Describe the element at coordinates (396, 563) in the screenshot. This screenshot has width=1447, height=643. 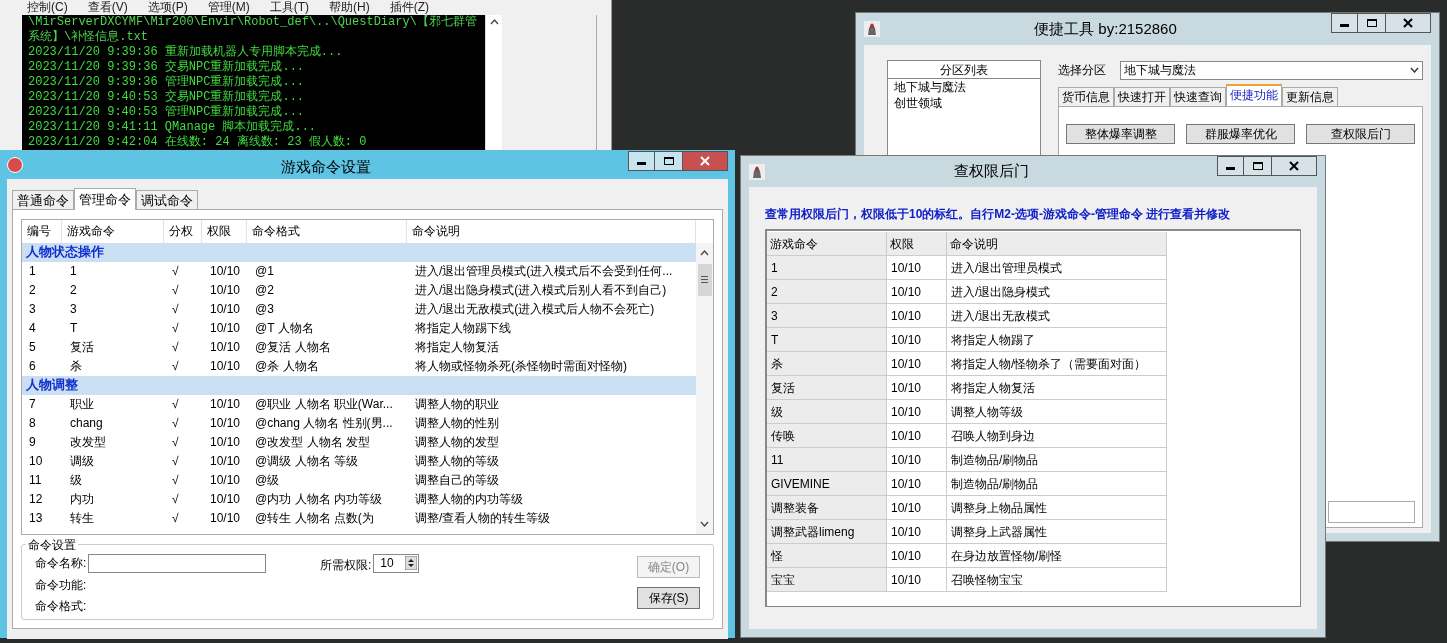
I see `spin-field: 10` at that location.